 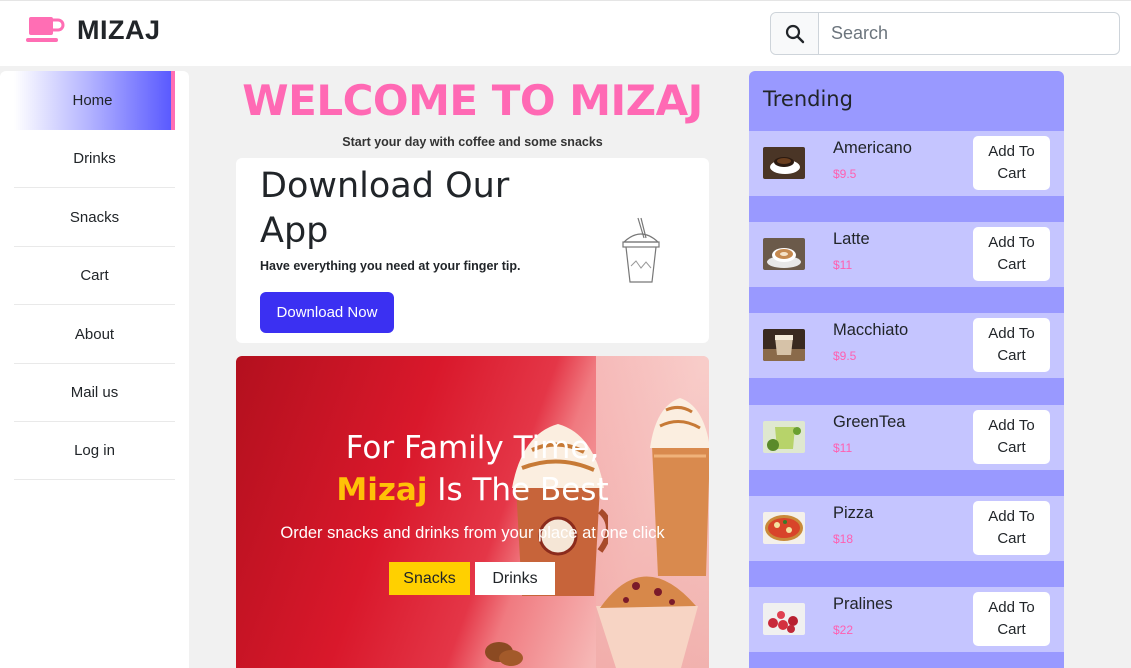 What do you see at coordinates (504, 654) in the screenshot?
I see `pecan-image` at bounding box center [504, 654].